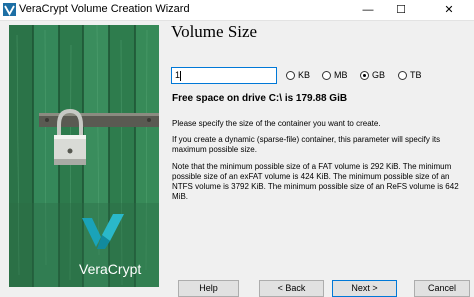  Describe the element at coordinates (110, 269) in the screenshot. I see `veracrypt-logo-text: VeraCrypt` at that location.